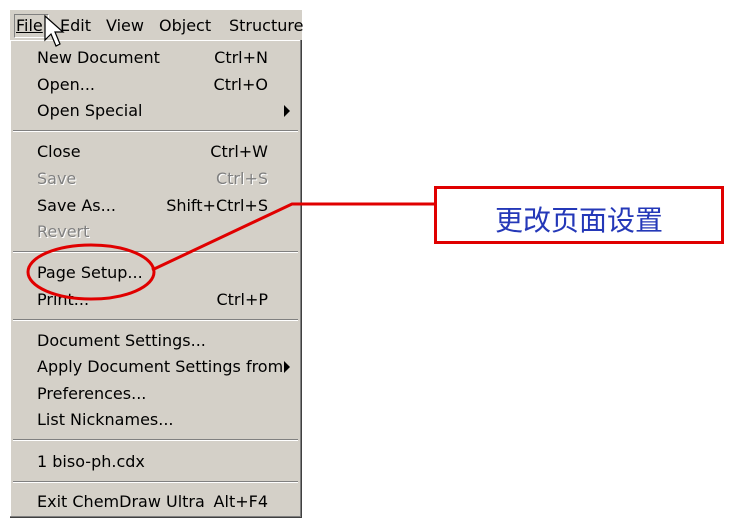 This screenshot has width=733, height=527. What do you see at coordinates (91, 272) in the screenshot?
I see `highlight-ellipse` at bounding box center [91, 272].